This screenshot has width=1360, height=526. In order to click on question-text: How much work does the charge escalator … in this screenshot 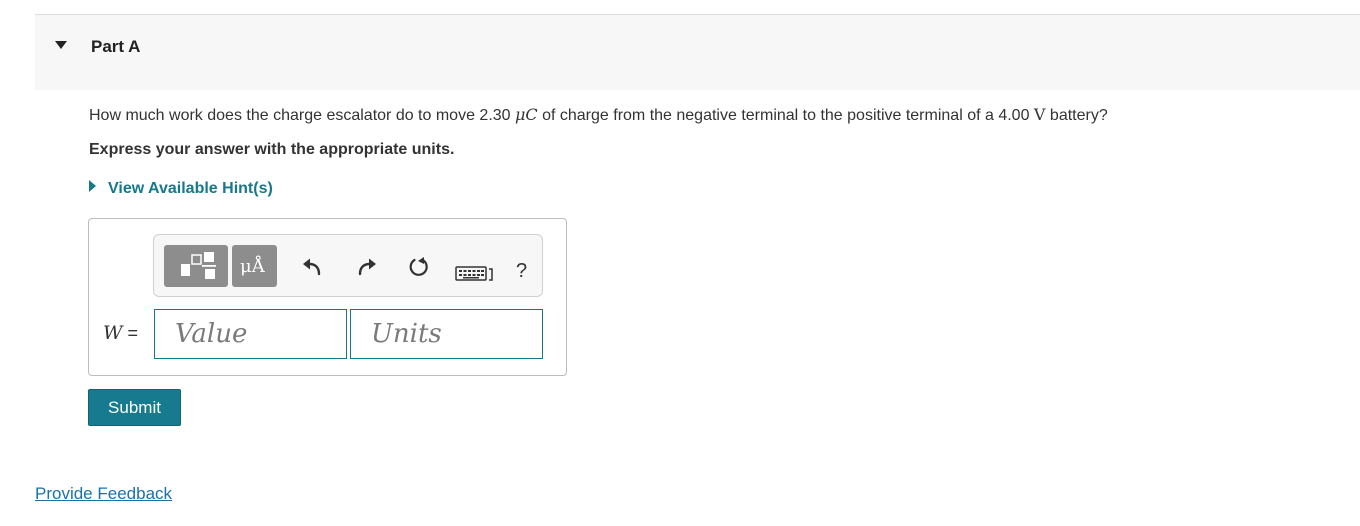, I will do `click(598, 115)`.